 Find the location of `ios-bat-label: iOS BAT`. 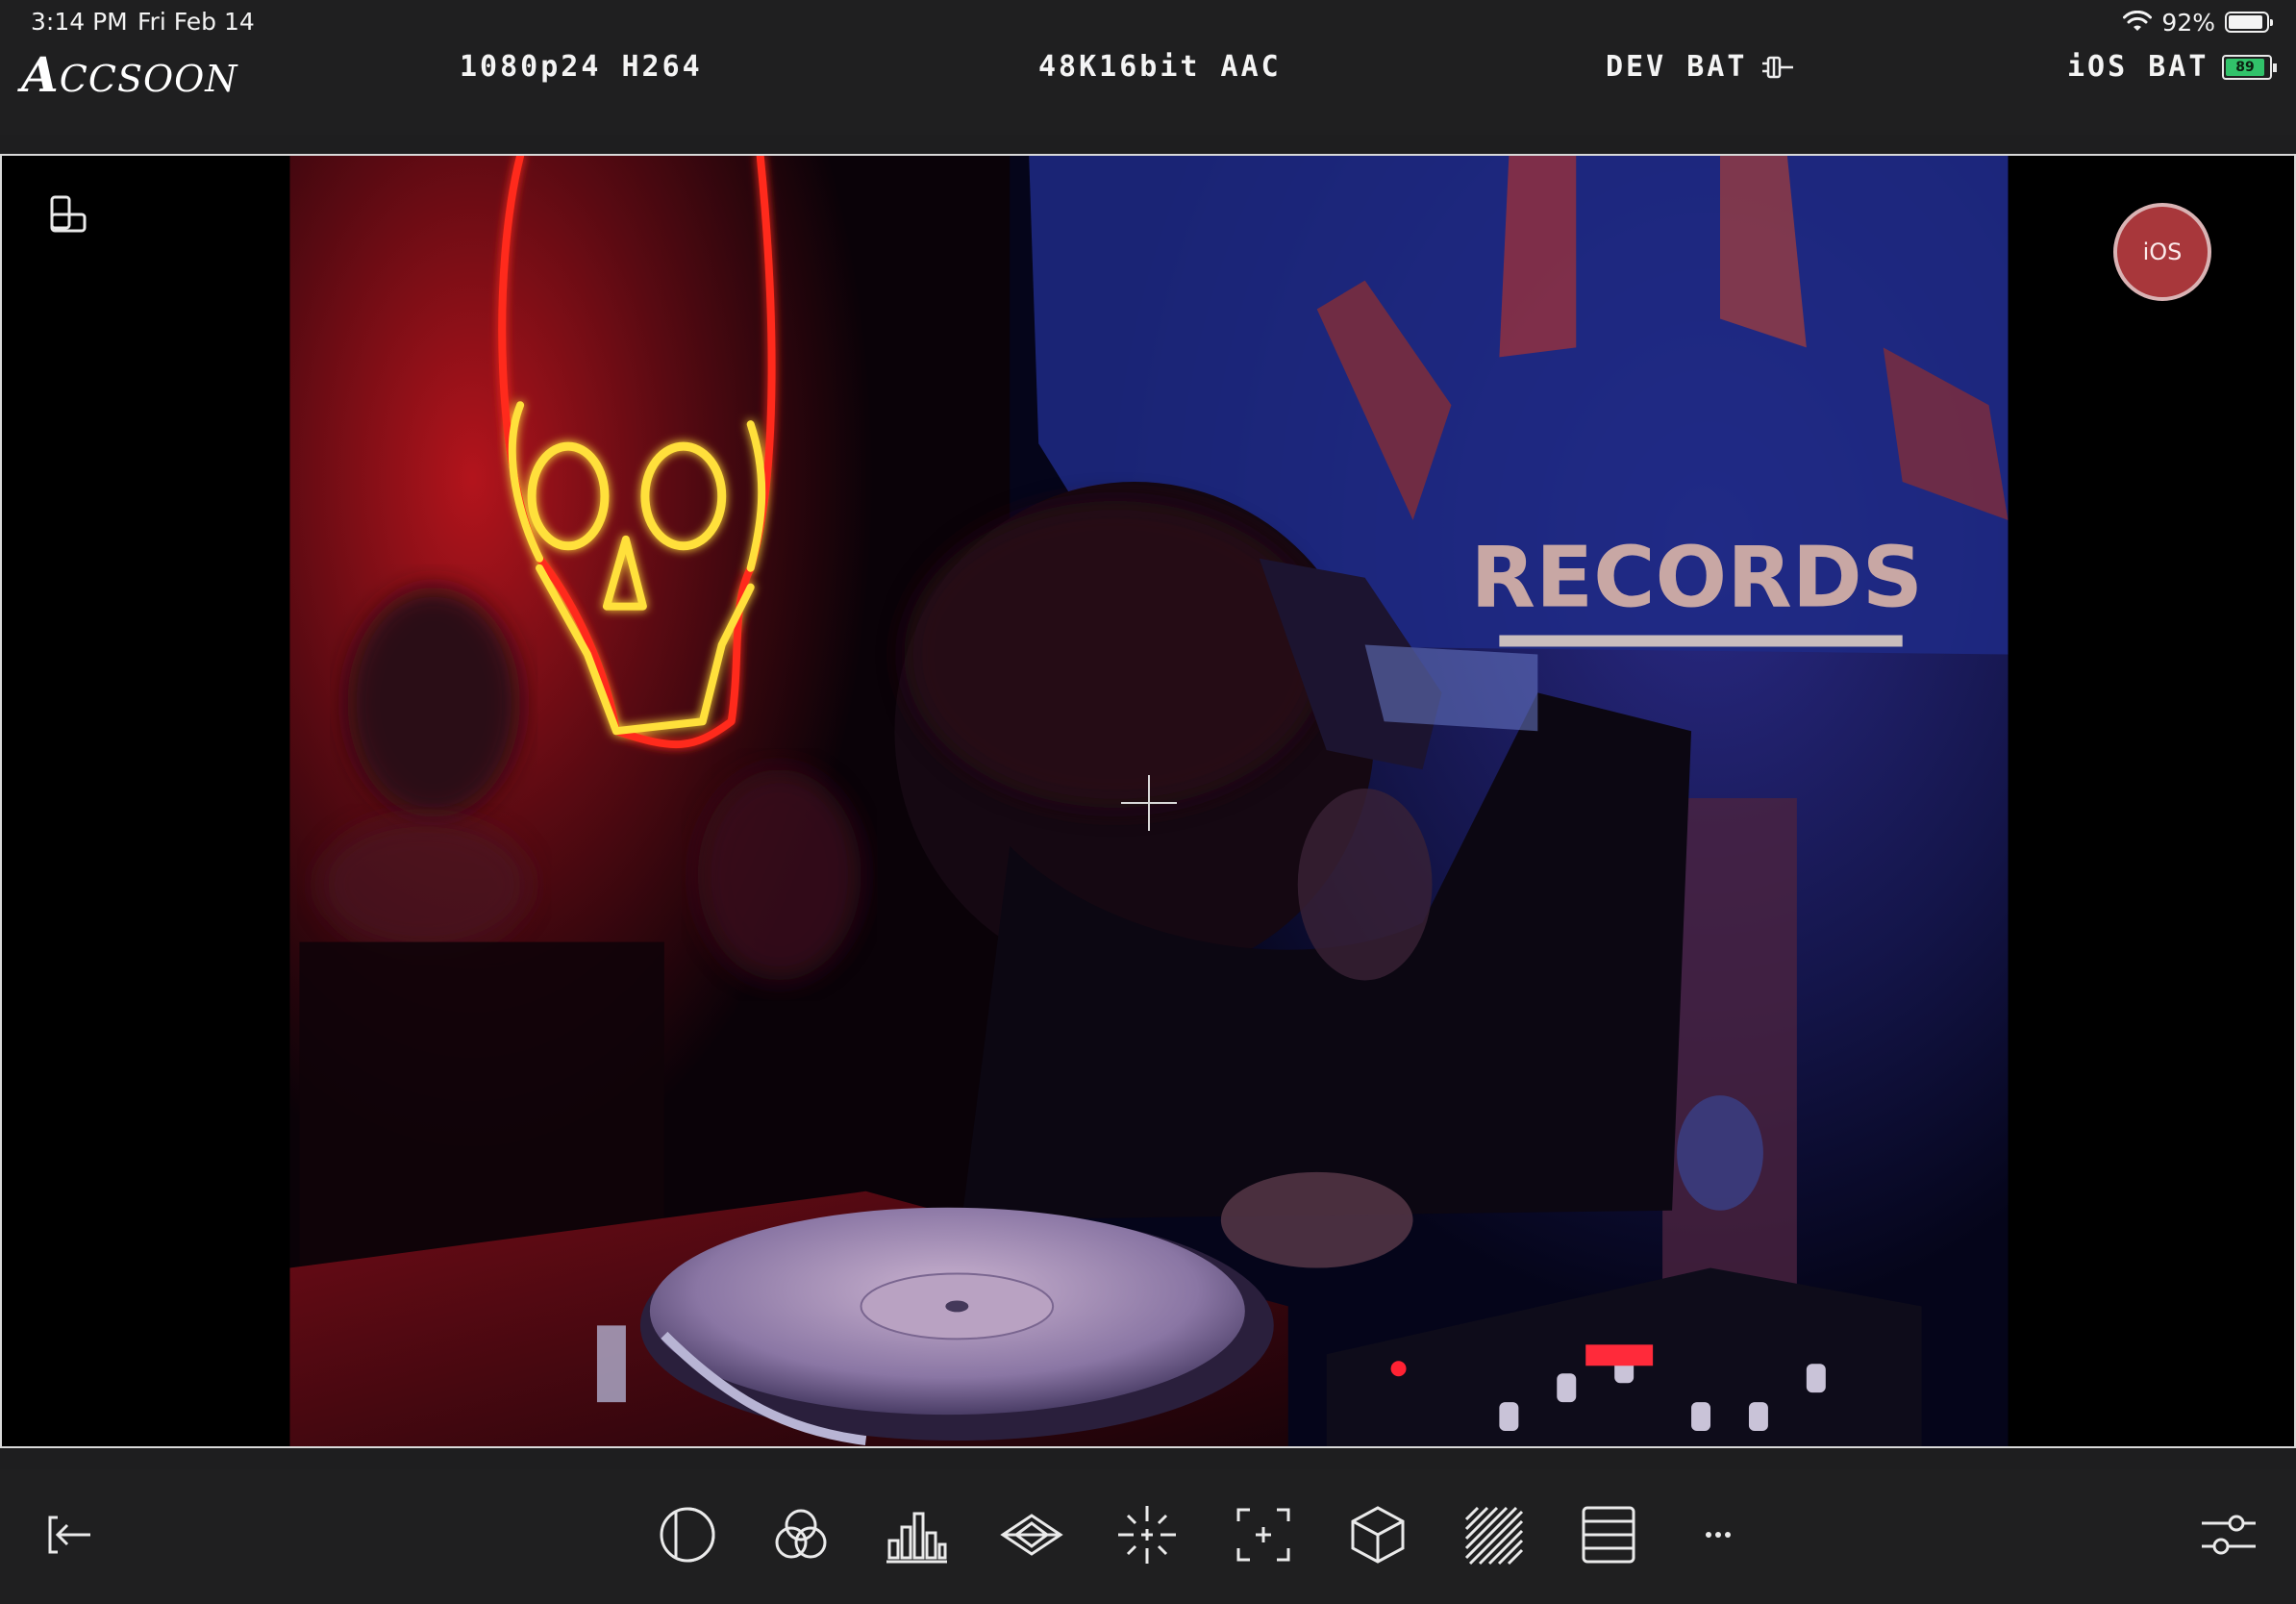

ios-bat-label: iOS BAT is located at coordinates (2138, 67).